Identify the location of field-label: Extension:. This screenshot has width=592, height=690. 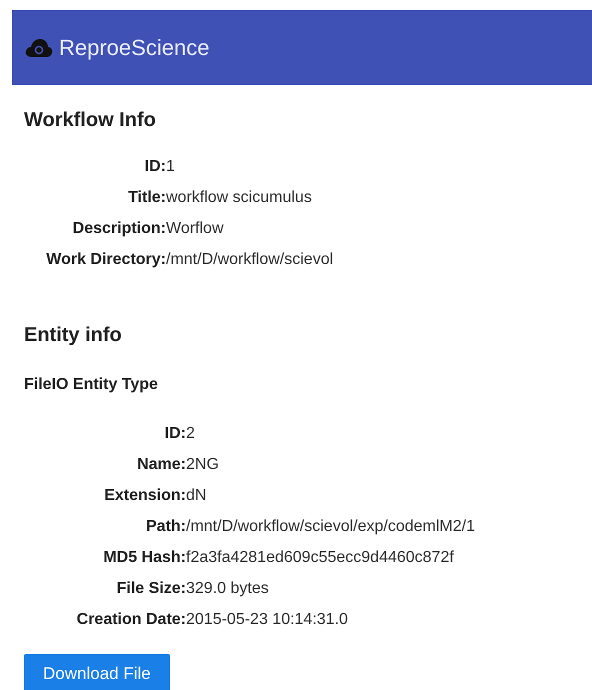
(144, 496).